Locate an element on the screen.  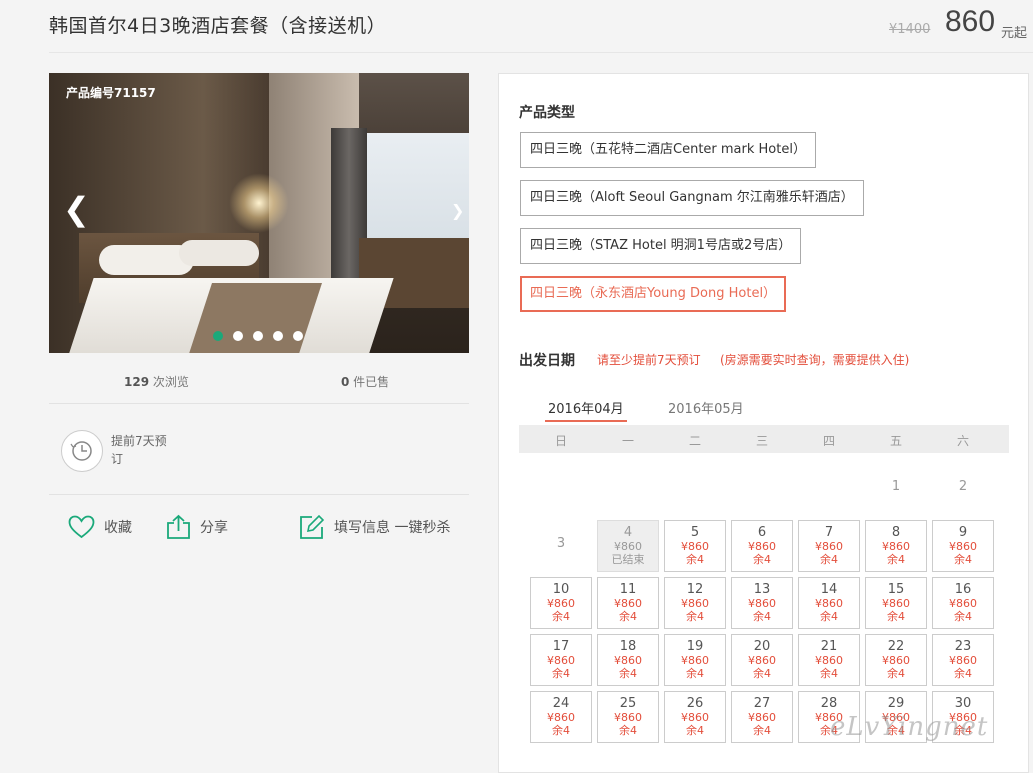
calendar-day: 3 is located at coordinates (561, 546).